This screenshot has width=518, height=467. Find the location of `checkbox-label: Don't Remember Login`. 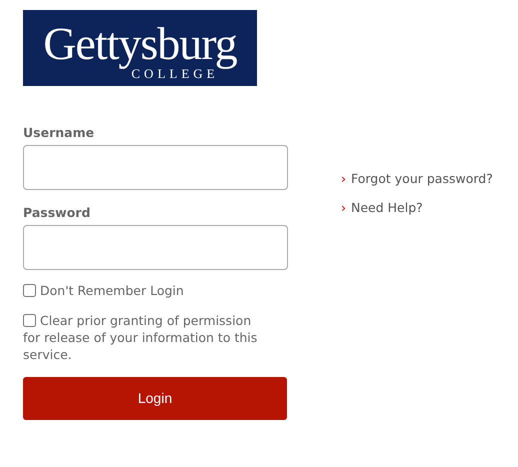

checkbox-label: Don't Remember Login is located at coordinates (141, 290).